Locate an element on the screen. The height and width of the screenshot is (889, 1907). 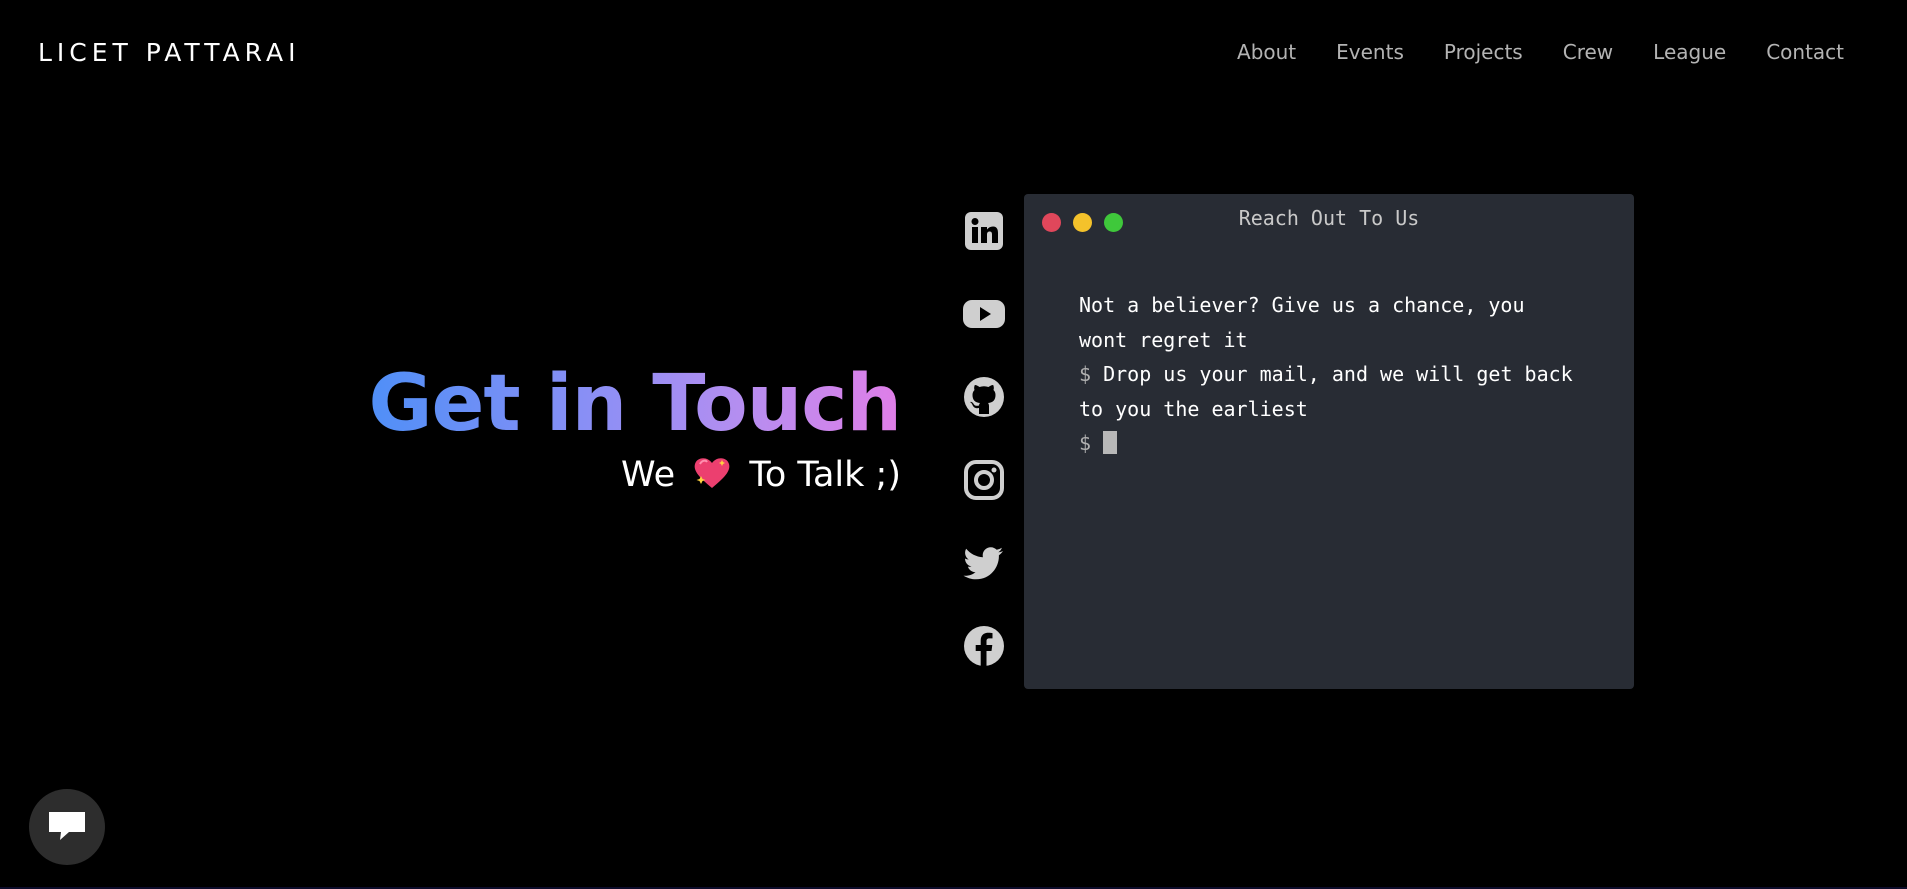
facebook-icon is located at coordinates (984, 646).